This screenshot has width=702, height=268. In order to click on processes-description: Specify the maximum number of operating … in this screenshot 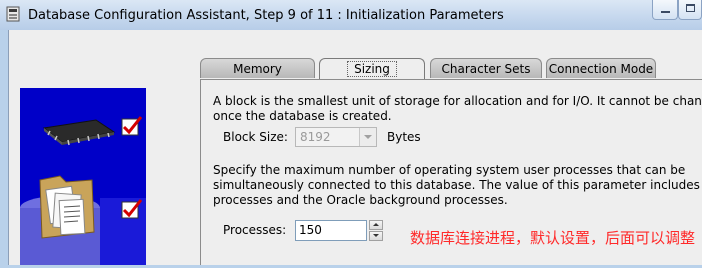, I will do `click(457, 185)`.